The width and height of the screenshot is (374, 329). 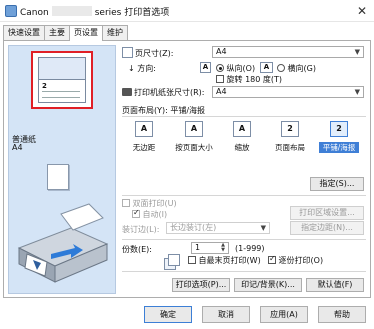 I want to click on title-bar: Canon series 打印首选项 ✕, so click(x=187, y=11).